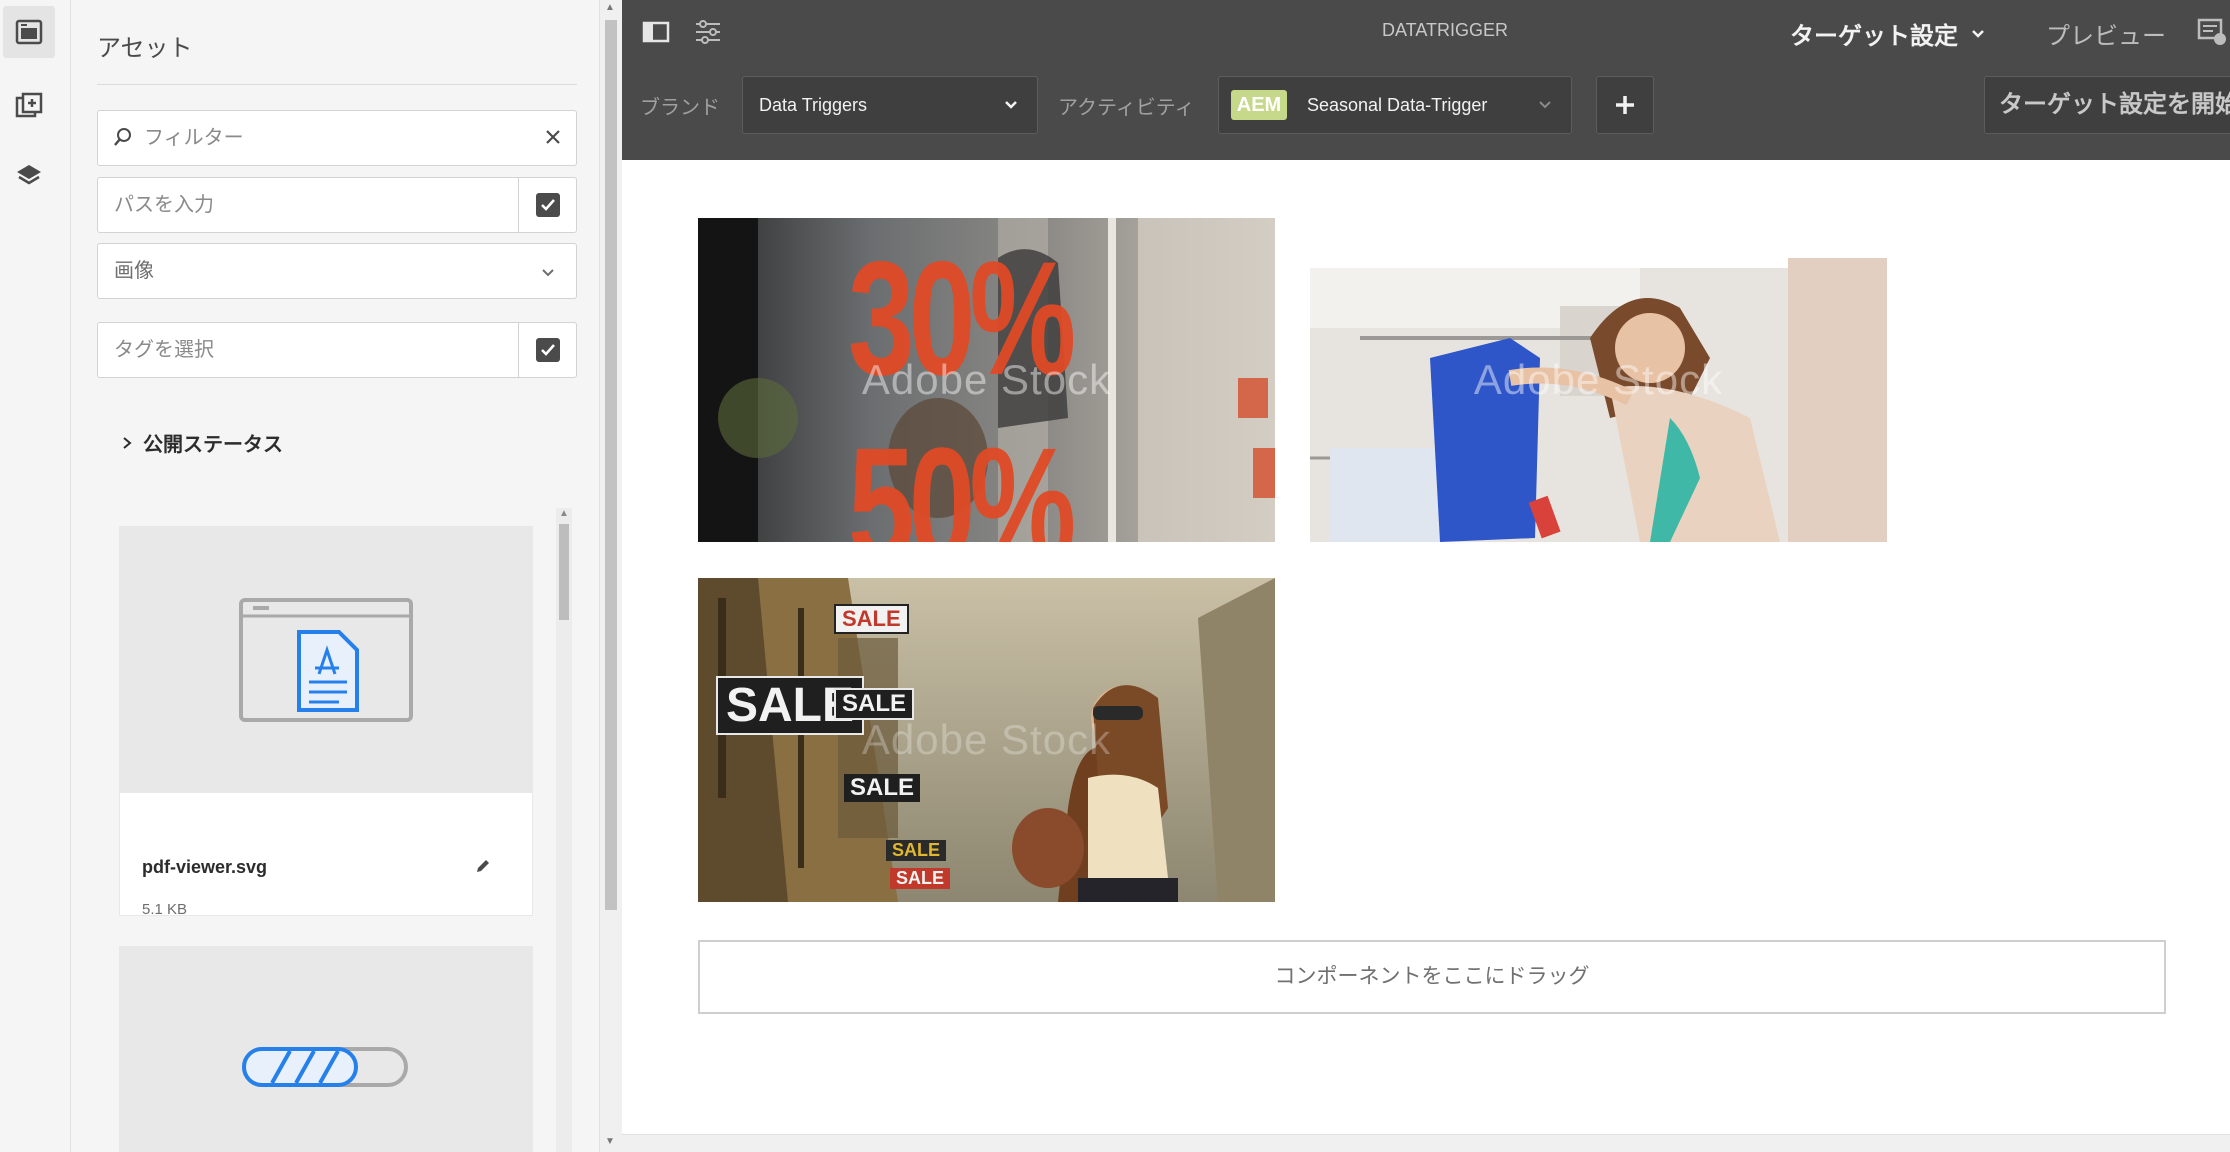 The width and height of the screenshot is (2230, 1152). I want to click on filter-input: フィルター, so click(194, 138).